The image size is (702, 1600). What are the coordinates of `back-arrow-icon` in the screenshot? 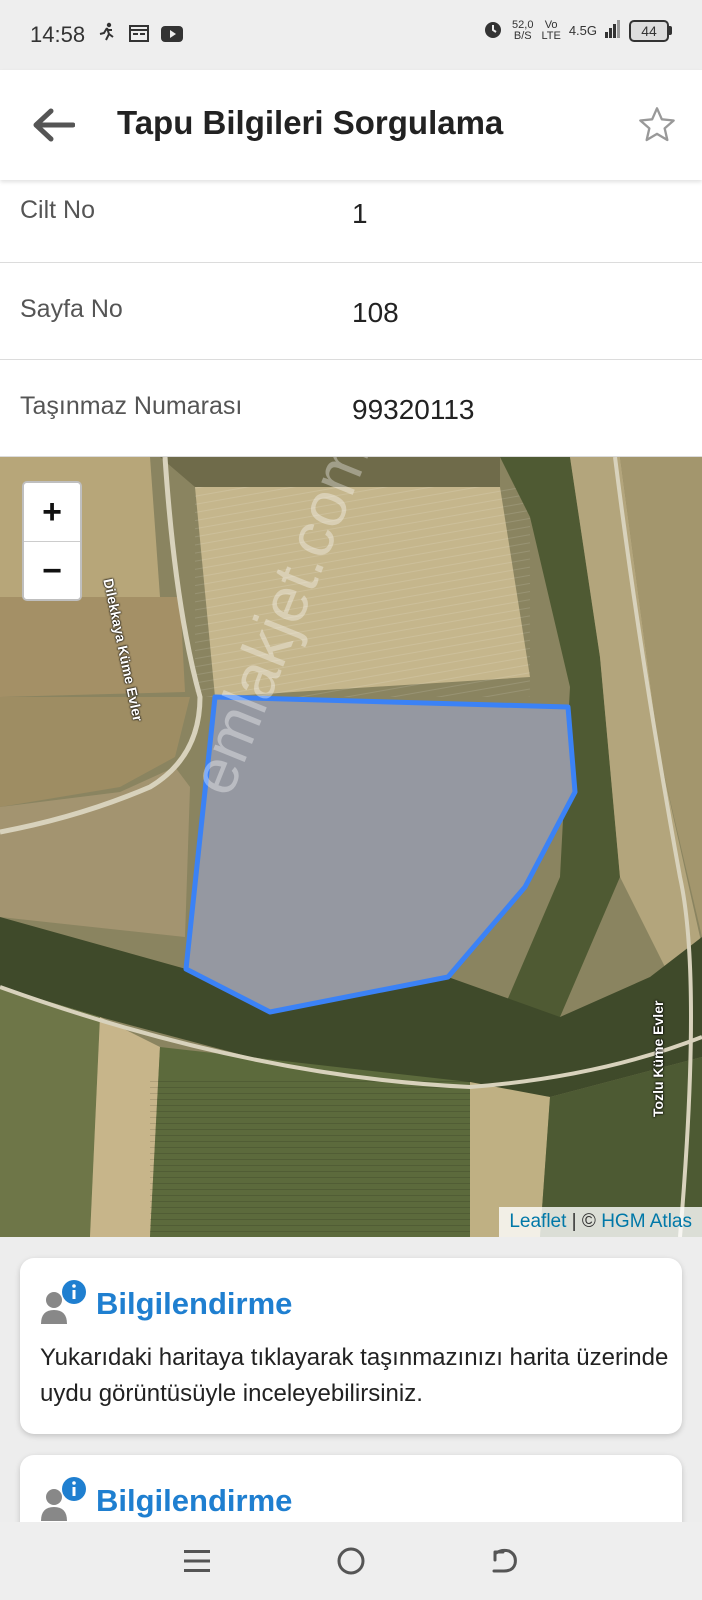 It's located at (504, 1560).